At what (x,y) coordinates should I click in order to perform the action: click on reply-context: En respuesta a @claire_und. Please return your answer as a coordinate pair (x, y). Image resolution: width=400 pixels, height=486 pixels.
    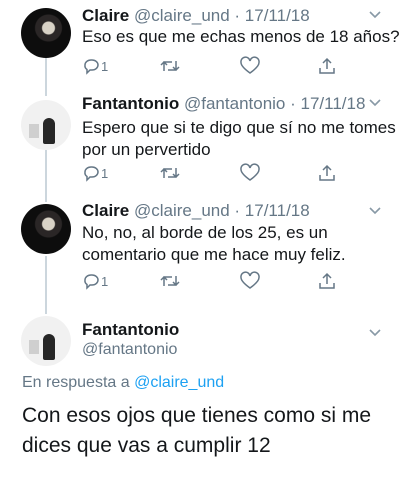
    Looking at the image, I should click on (123, 383).